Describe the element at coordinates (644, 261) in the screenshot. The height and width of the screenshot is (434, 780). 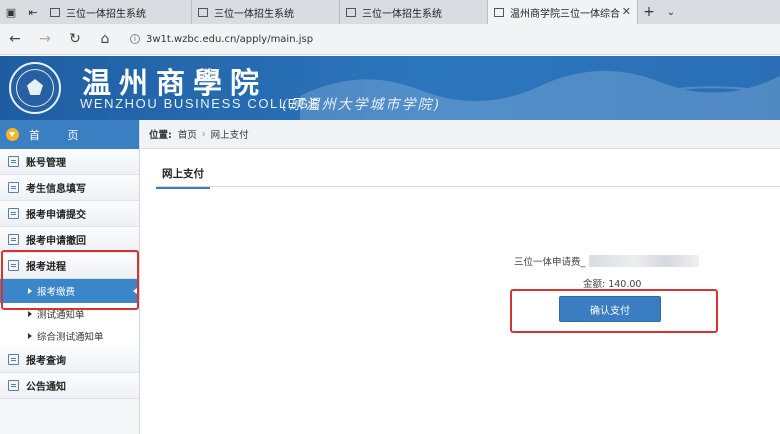
I see `redacted-name` at that location.